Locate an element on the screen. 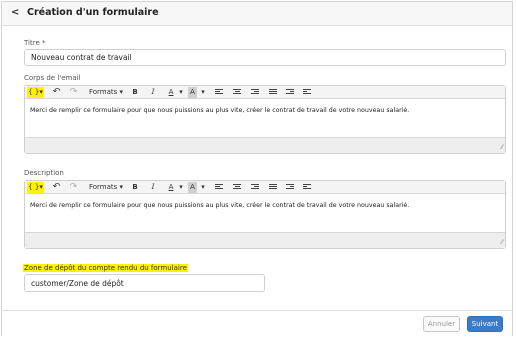 Image resolution: width=516 pixels, height=338 pixels. title-label: Titre * is located at coordinates (35, 43).